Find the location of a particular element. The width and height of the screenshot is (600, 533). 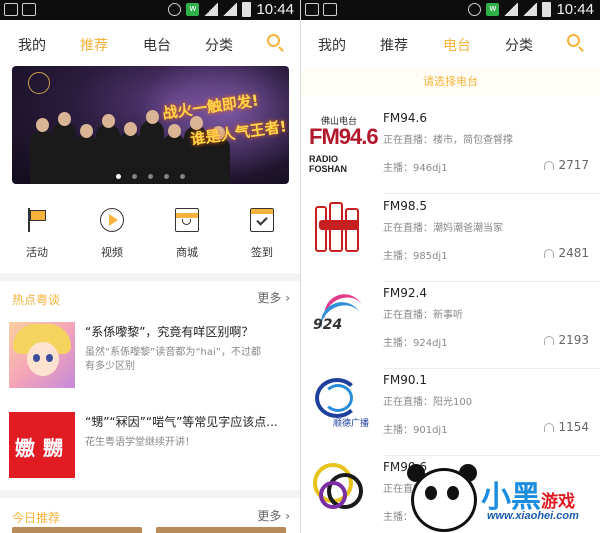

watermark-url: www.xiaohei.com is located at coordinates (533, 516).